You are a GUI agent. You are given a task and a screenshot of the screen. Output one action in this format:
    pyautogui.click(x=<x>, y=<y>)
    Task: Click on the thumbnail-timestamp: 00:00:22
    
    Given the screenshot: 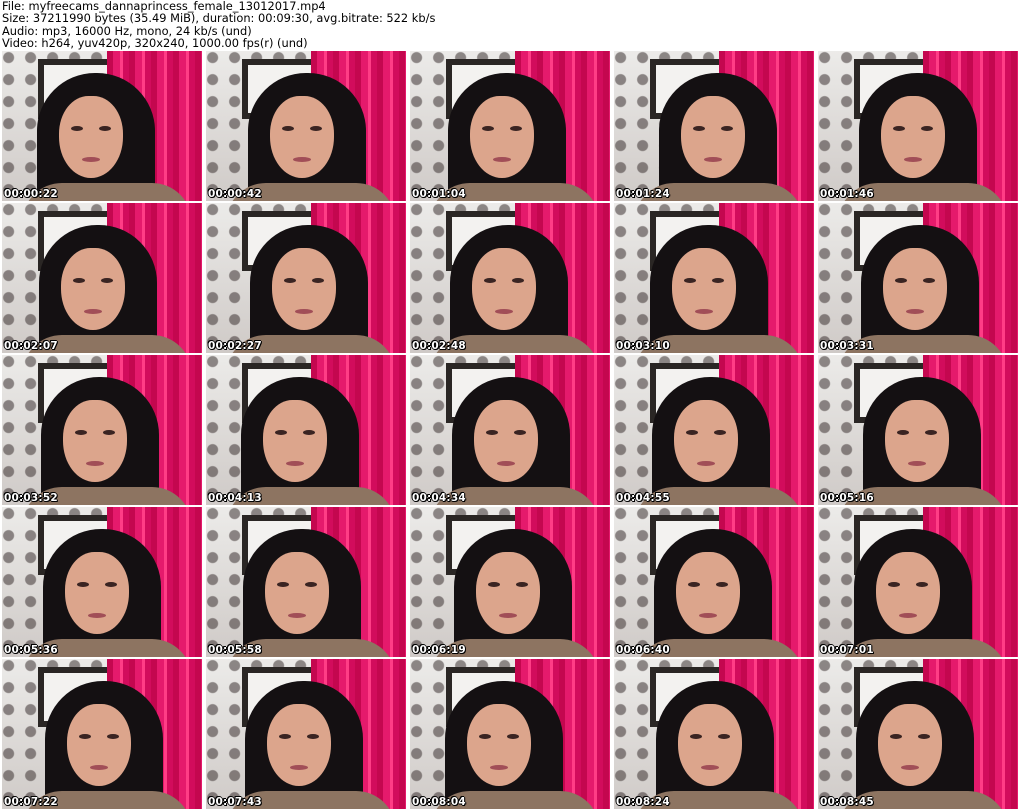 What is the action you would take?
    pyautogui.click(x=31, y=194)
    